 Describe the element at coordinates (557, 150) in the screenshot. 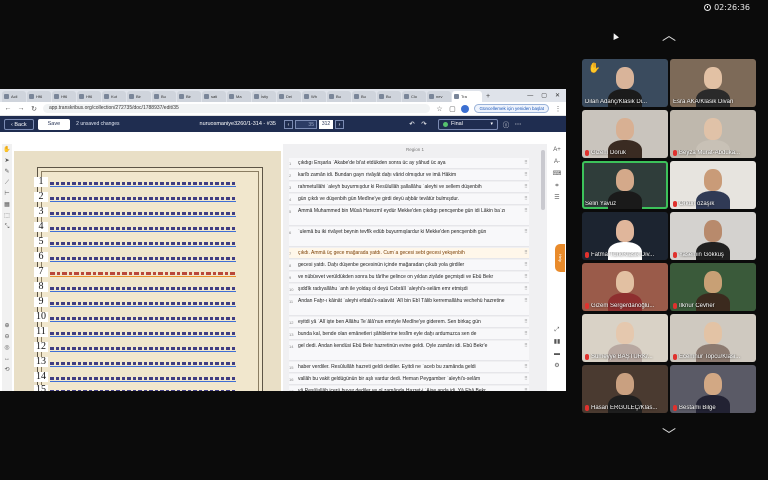

I see `font-increase-icon: A+` at that location.